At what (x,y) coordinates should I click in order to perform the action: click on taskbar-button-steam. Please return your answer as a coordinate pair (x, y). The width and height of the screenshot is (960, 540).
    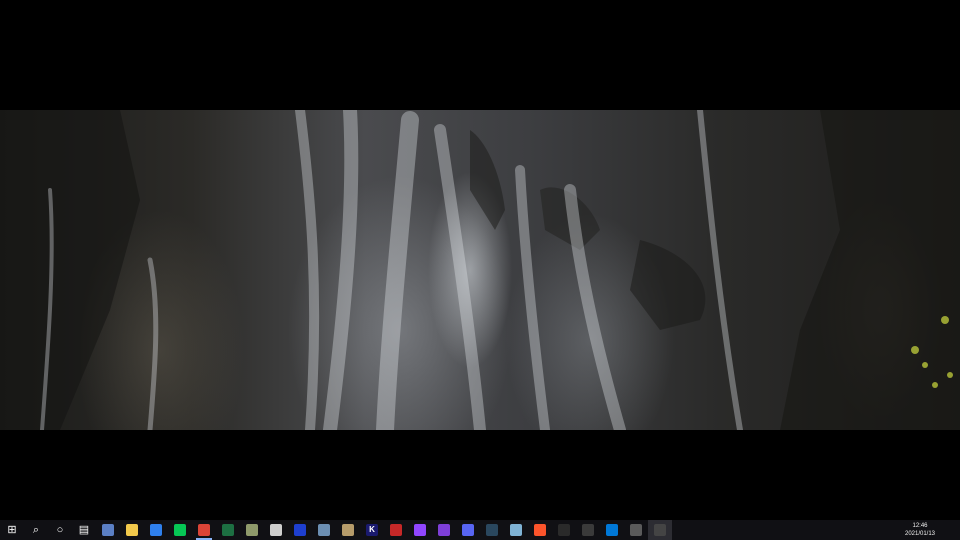
    Looking at the image, I should click on (492, 530).